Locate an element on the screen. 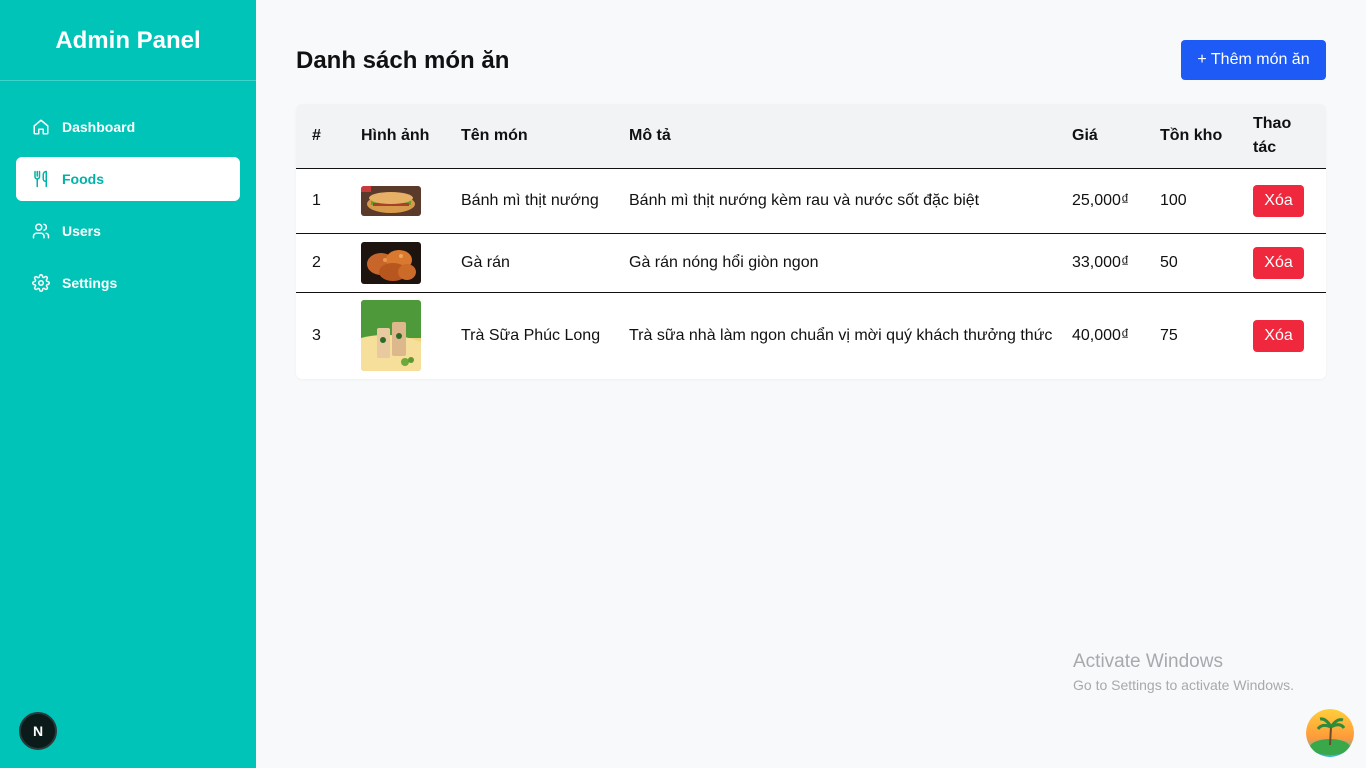 This screenshot has width=1366, height=768. row-index: 2 is located at coordinates (324, 263).